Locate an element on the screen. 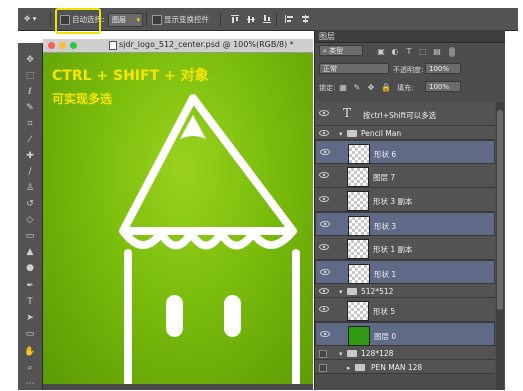 The height and width of the screenshot is (391, 523). healing-brush-tool-icon: ✚ is located at coordinates (30, 156).